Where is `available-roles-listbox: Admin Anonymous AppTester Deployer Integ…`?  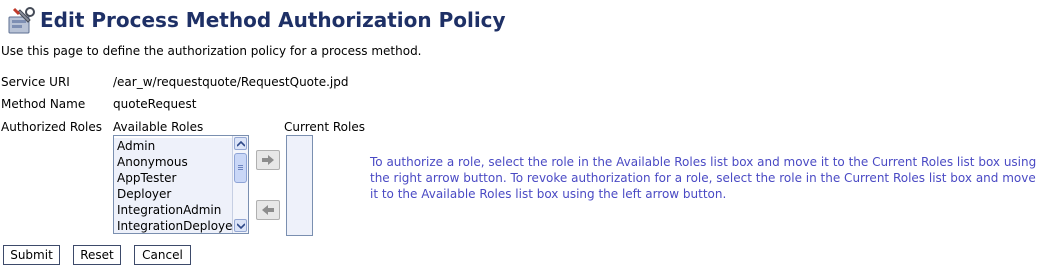 available-roles-listbox: Admin Anonymous AppTester Deployer Integ… is located at coordinates (181, 184).